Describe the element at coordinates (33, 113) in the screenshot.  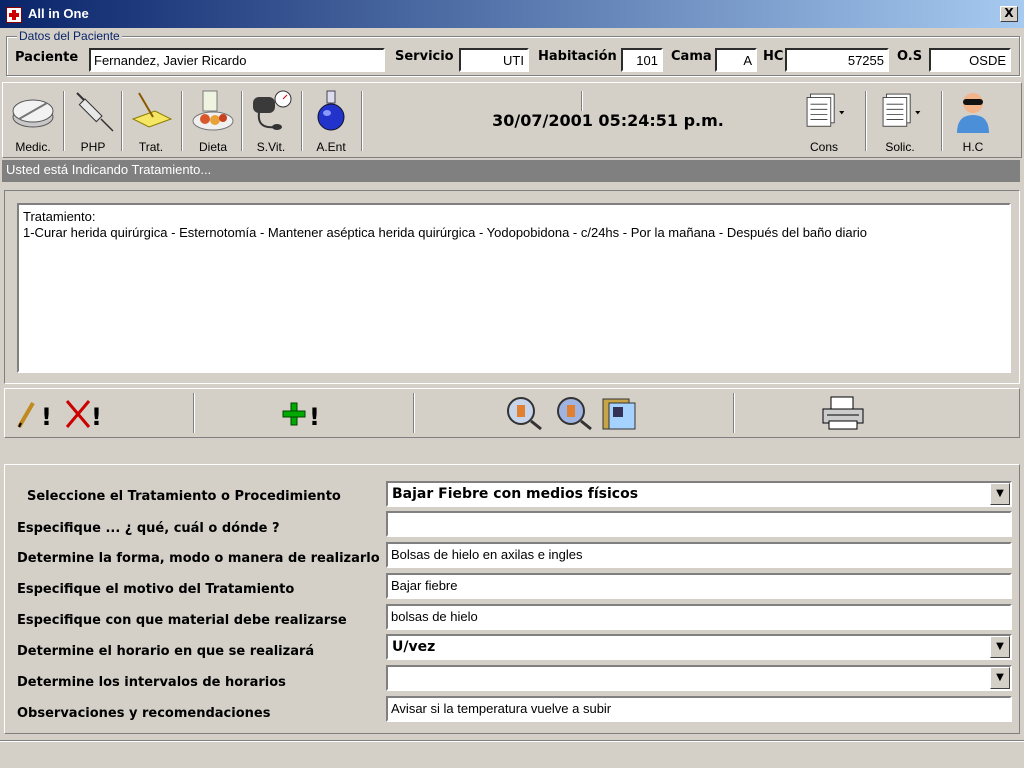
I see `pill-icon` at that location.